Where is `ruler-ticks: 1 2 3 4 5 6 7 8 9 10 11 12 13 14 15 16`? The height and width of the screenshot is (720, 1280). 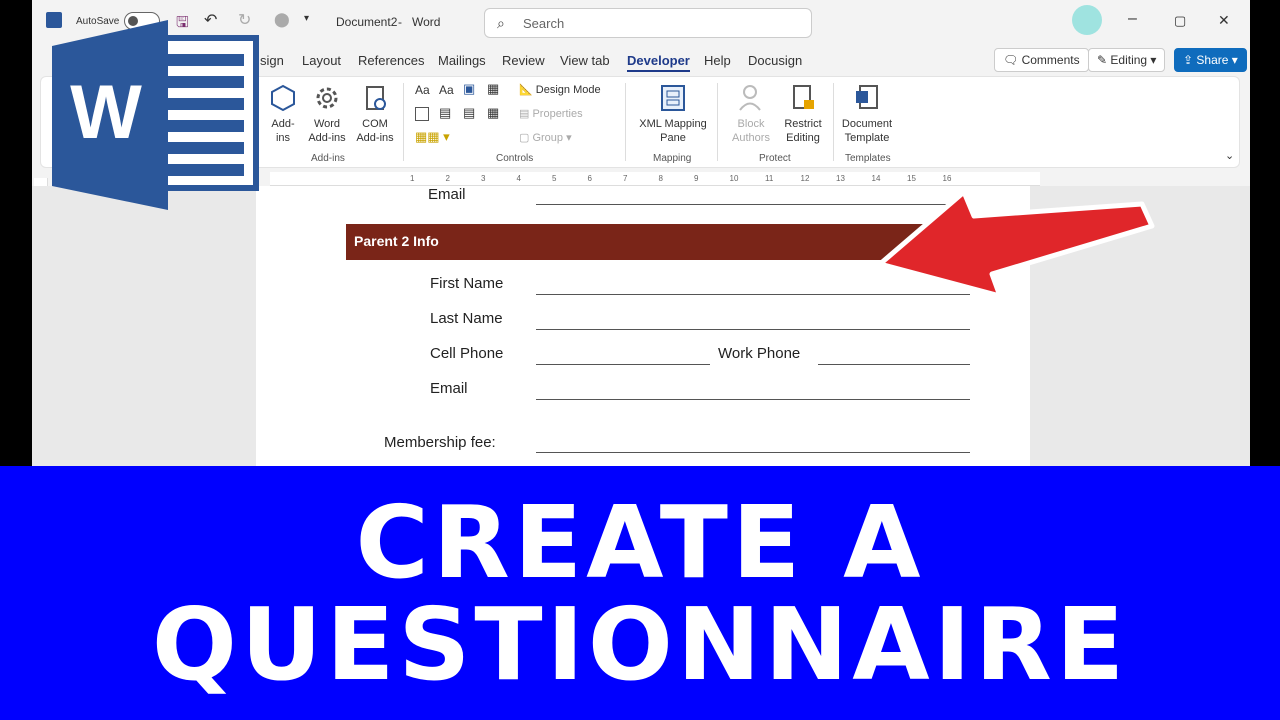
ruler-ticks: 1 2 3 4 5 6 7 8 9 10 11 12 13 14 15 16 is located at coordinates (655, 179).